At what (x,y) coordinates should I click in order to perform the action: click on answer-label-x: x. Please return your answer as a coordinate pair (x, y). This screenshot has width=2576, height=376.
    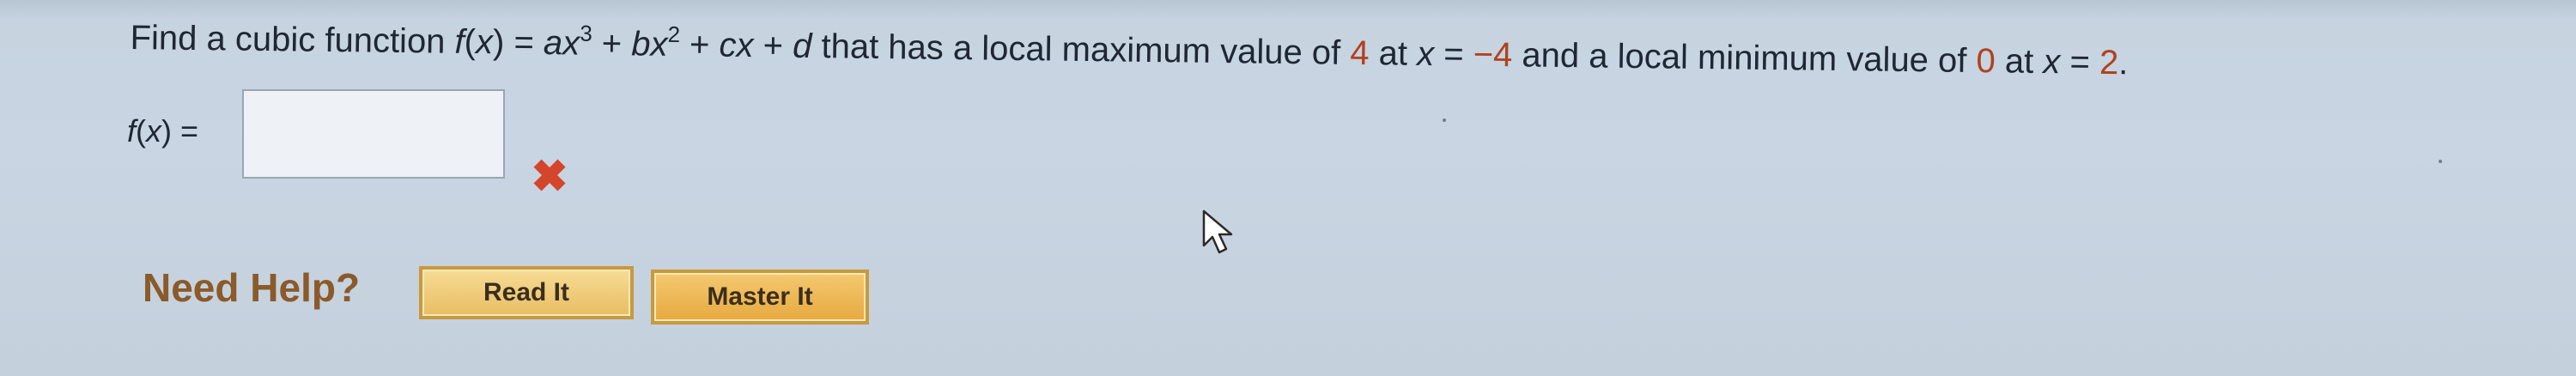
    Looking at the image, I should click on (154, 131).